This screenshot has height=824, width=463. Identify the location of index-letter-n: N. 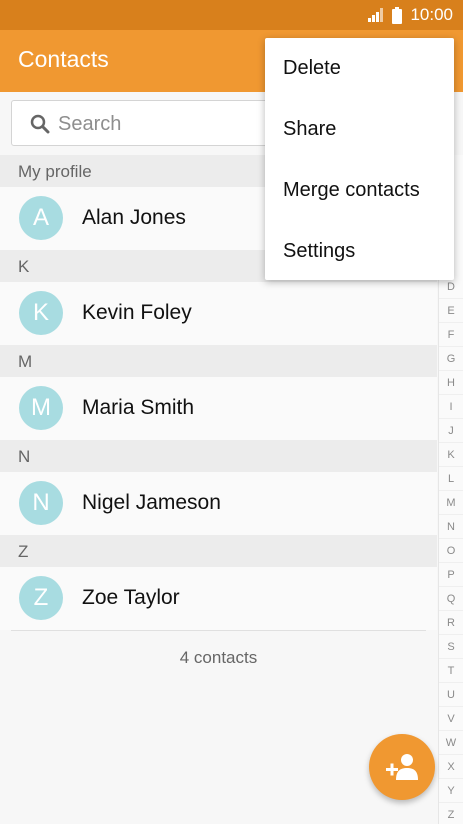
(451, 527).